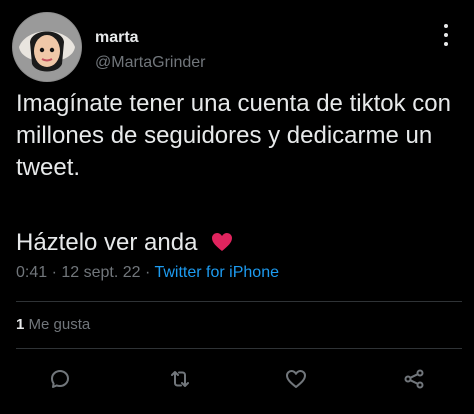 The width and height of the screenshot is (474, 414). What do you see at coordinates (150, 63) in the screenshot?
I see `username-handle: @MartaGrinder` at bounding box center [150, 63].